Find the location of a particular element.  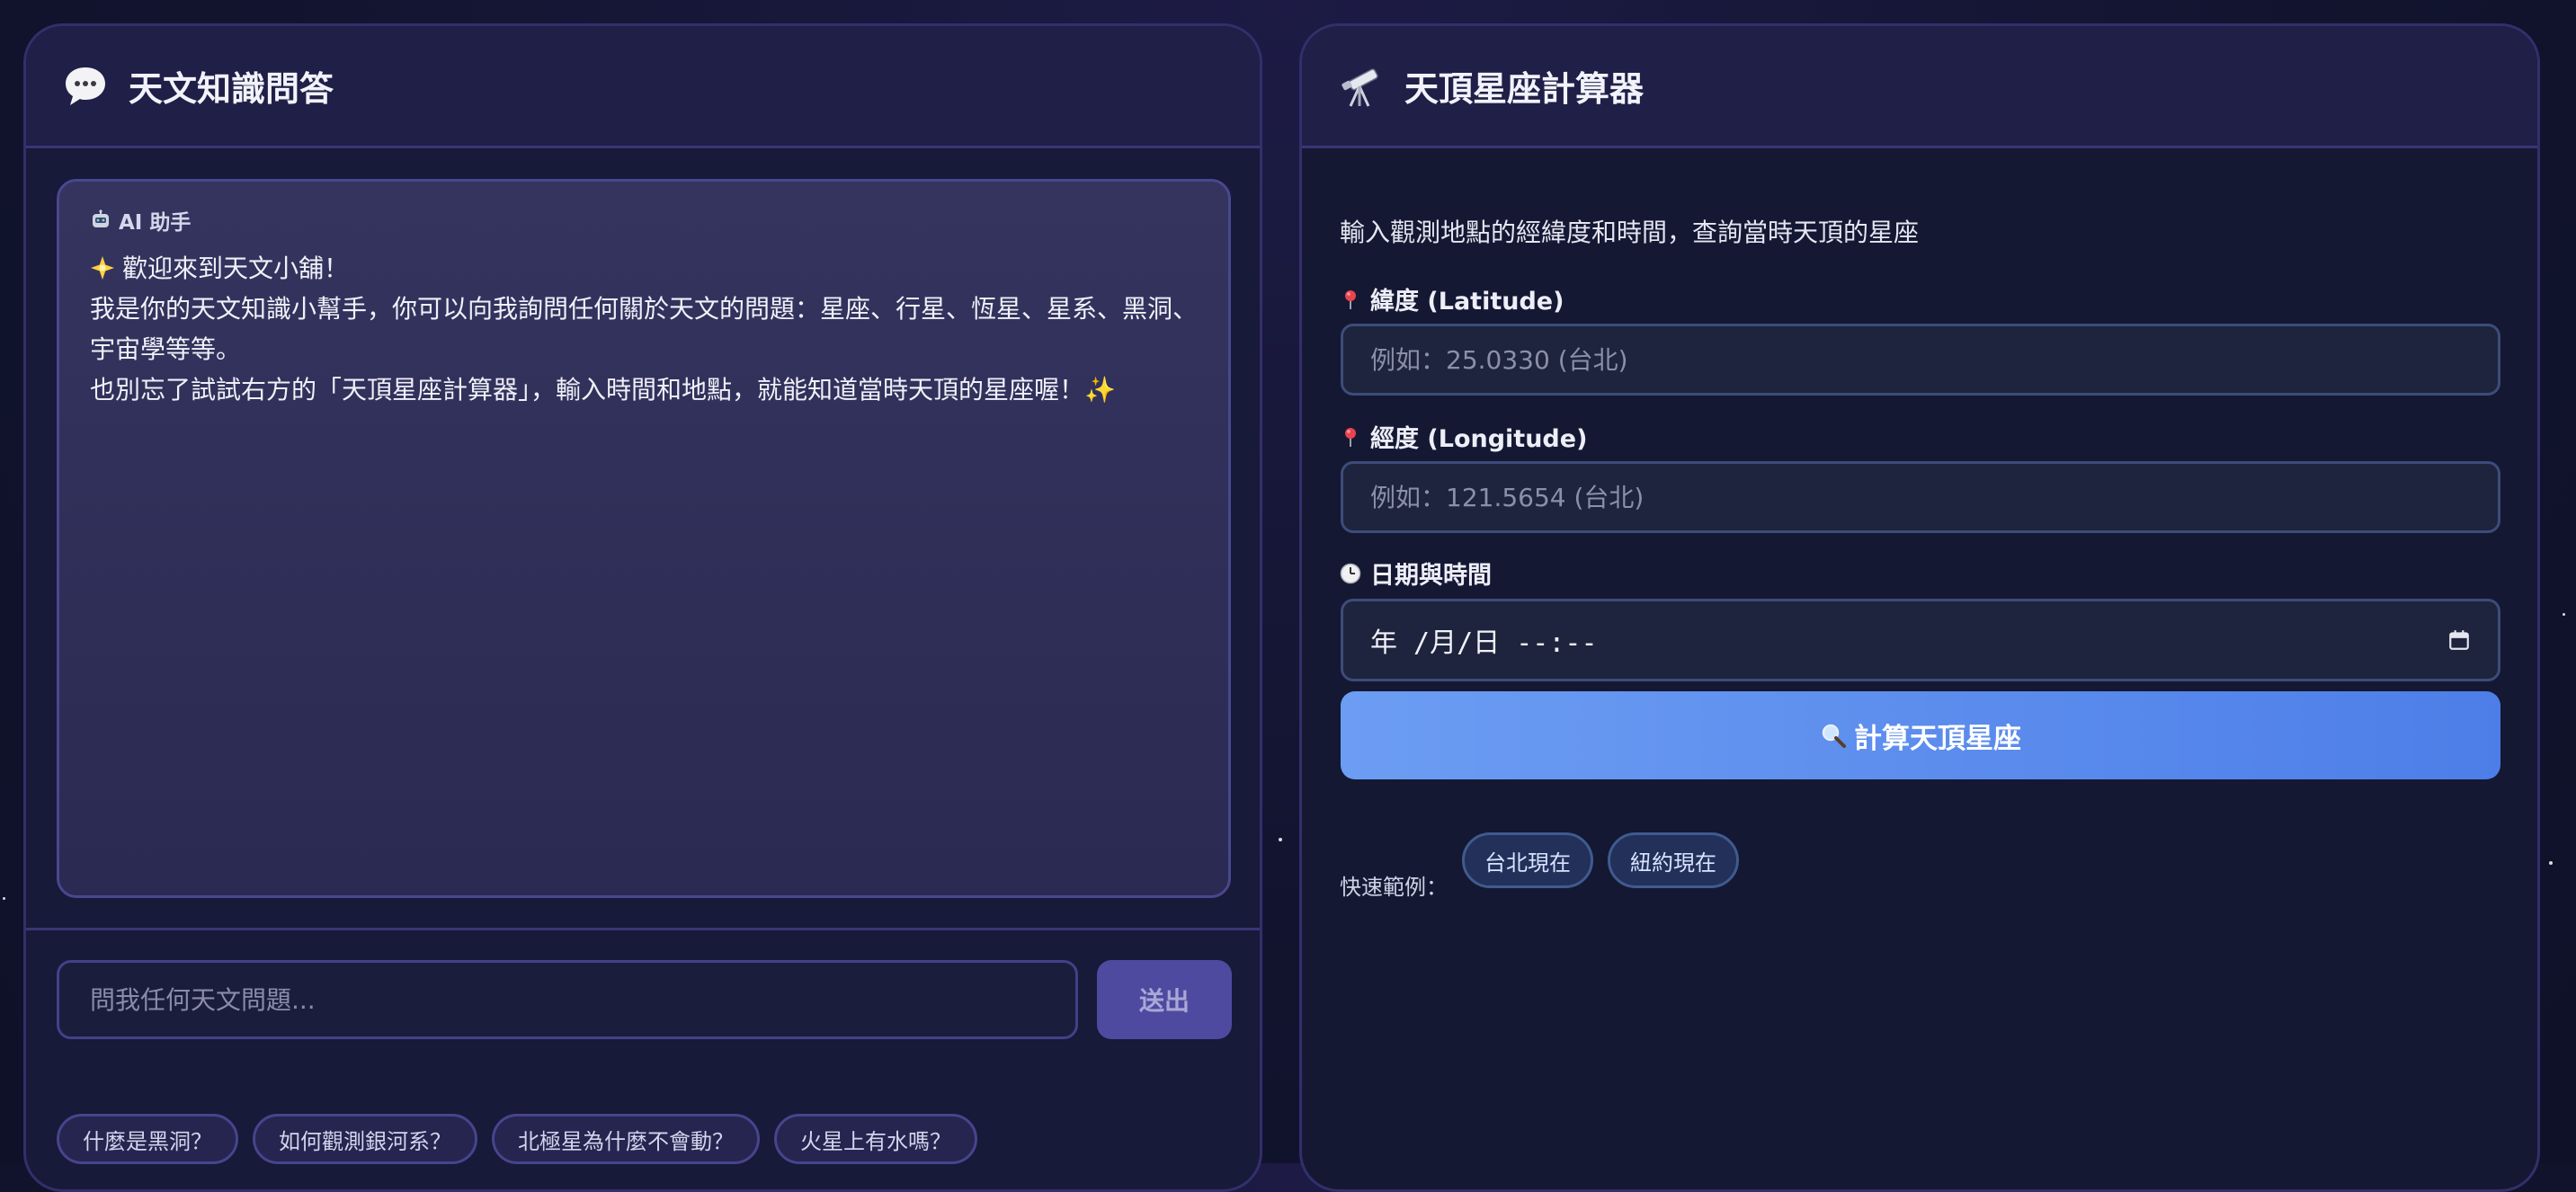

quick-examples: 台北現在 紐約現在 is located at coordinates (1601, 860).